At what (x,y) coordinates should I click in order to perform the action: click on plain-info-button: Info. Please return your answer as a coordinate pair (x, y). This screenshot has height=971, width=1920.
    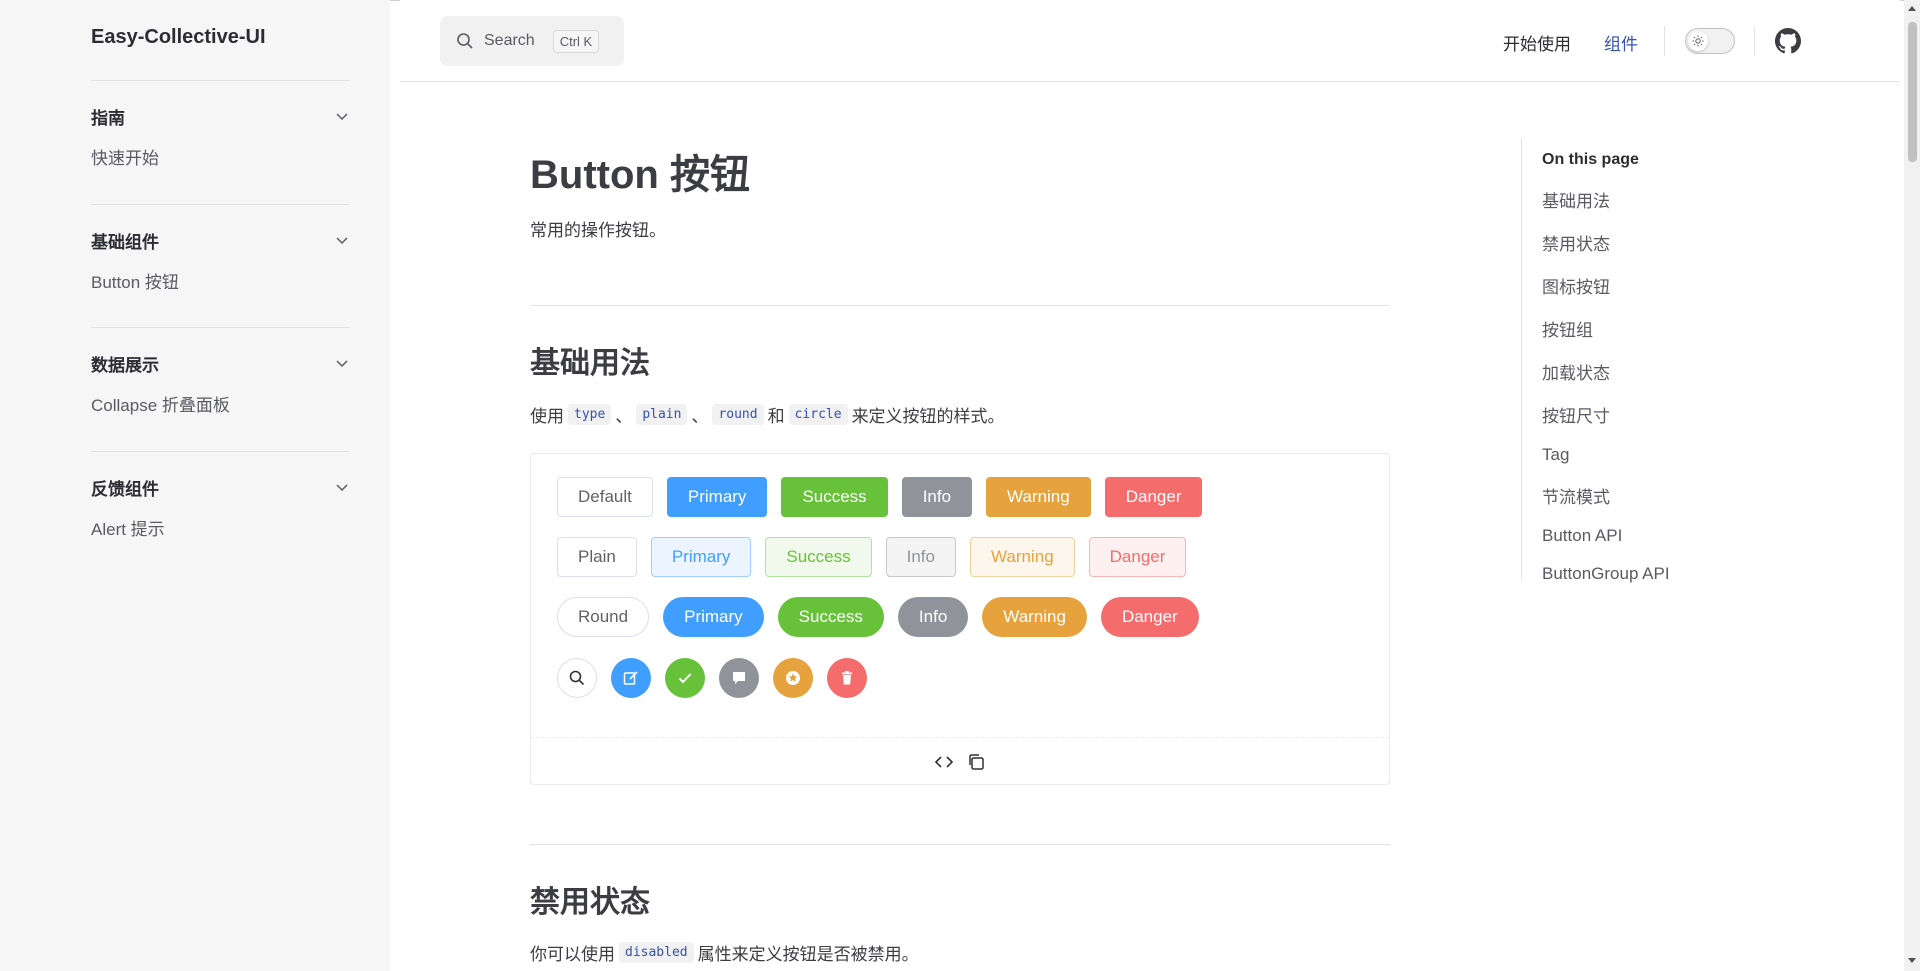
    Looking at the image, I should click on (920, 557).